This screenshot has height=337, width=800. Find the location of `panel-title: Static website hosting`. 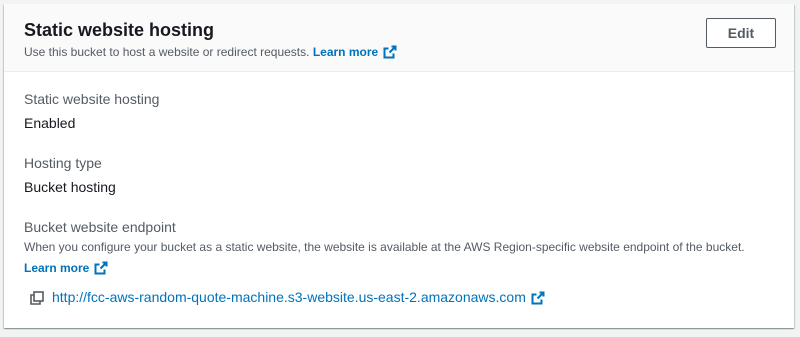

panel-title: Static website hosting is located at coordinates (119, 30).